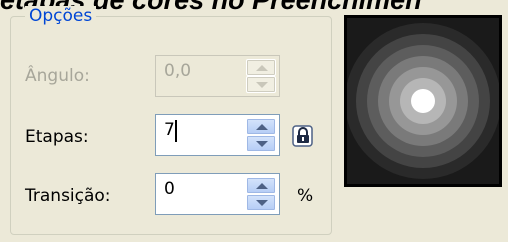  What do you see at coordinates (61, 16) in the screenshot?
I see `options-group-legend: Opções` at bounding box center [61, 16].